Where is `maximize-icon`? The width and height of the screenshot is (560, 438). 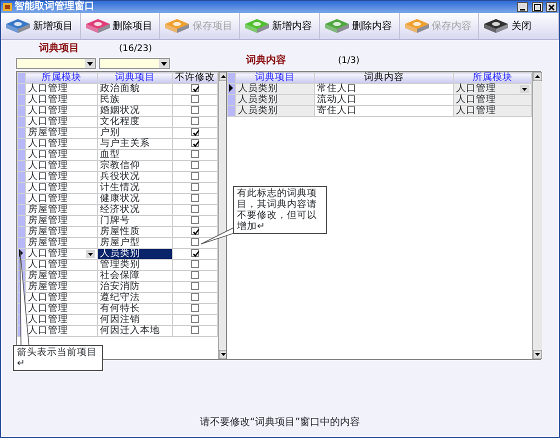 maximize-icon is located at coordinates (537, 7).